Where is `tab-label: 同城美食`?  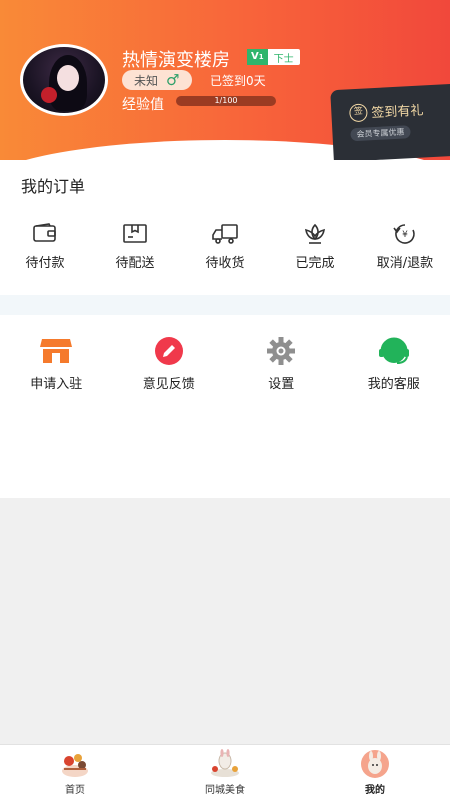 tab-label: 同城美食 is located at coordinates (225, 790).